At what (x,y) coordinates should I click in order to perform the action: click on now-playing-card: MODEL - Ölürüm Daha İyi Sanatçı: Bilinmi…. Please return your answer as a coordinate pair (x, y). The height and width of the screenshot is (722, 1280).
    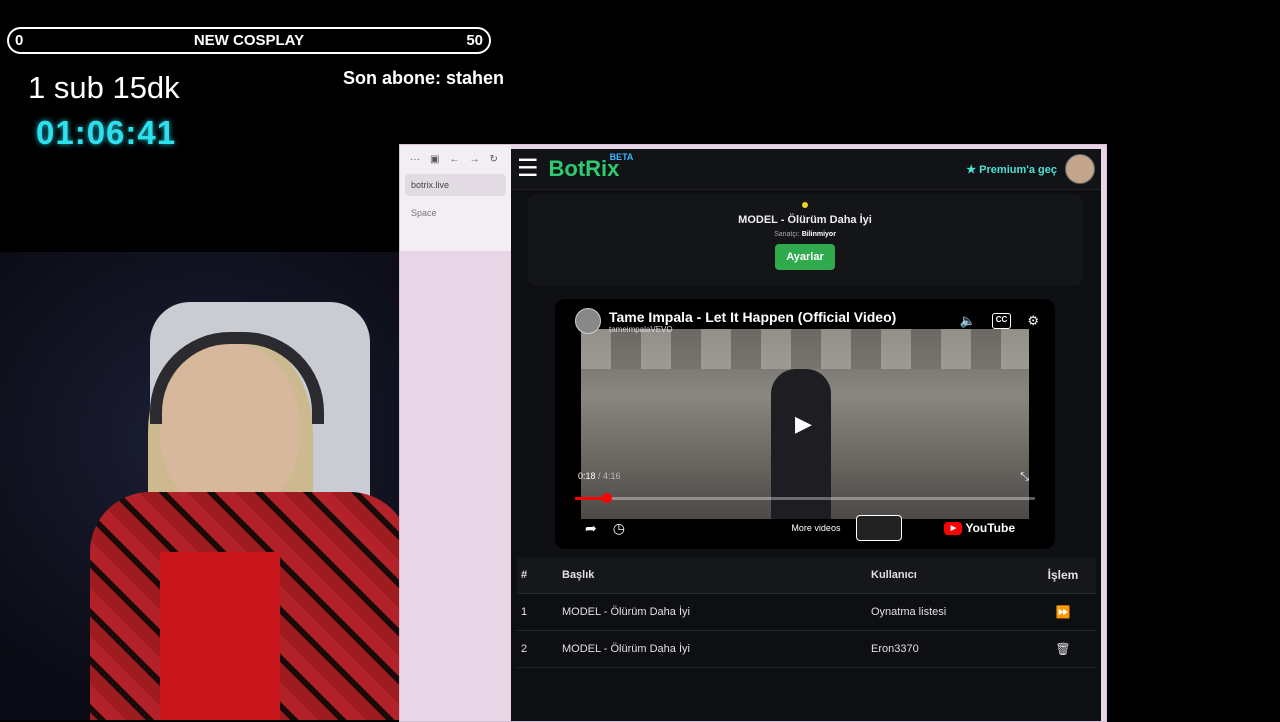
    Looking at the image, I should click on (805, 240).